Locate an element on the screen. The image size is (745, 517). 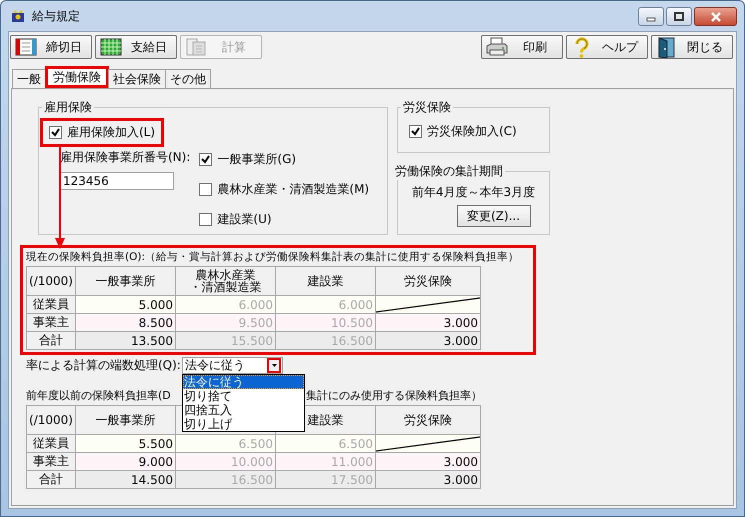
column-header: 農林水産業 ・清酒製造業 is located at coordinates (226, 281).